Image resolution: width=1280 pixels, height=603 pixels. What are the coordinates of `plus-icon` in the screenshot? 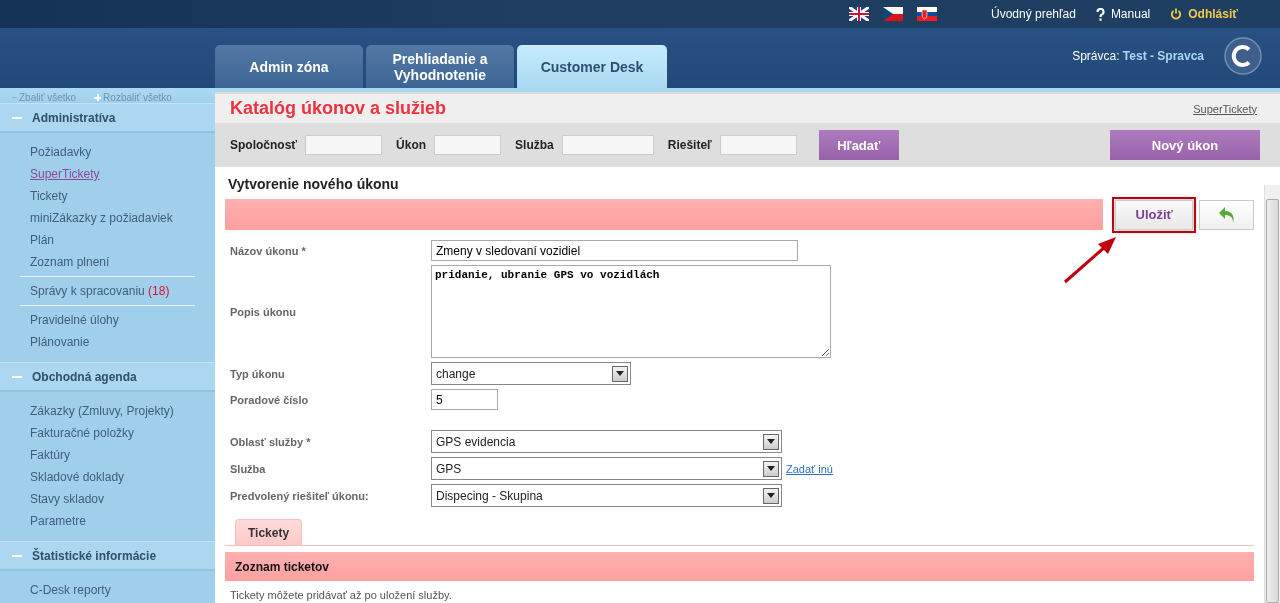 It's located at (98, 97).